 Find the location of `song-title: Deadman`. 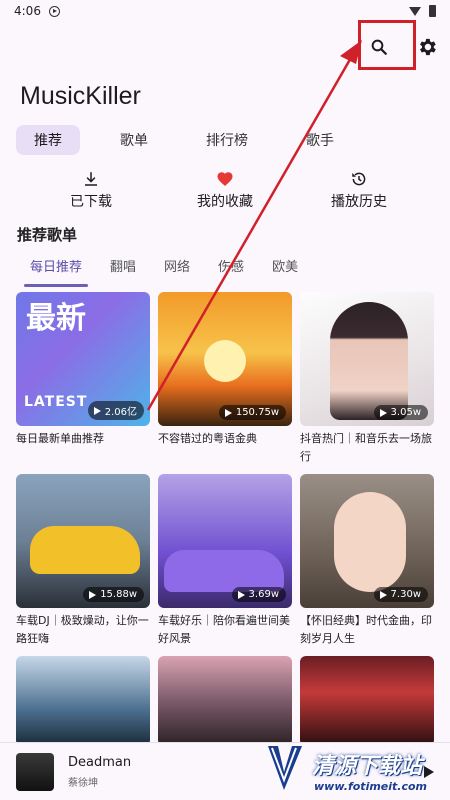

song-title: Deadman is located at coordinates (100, 762).